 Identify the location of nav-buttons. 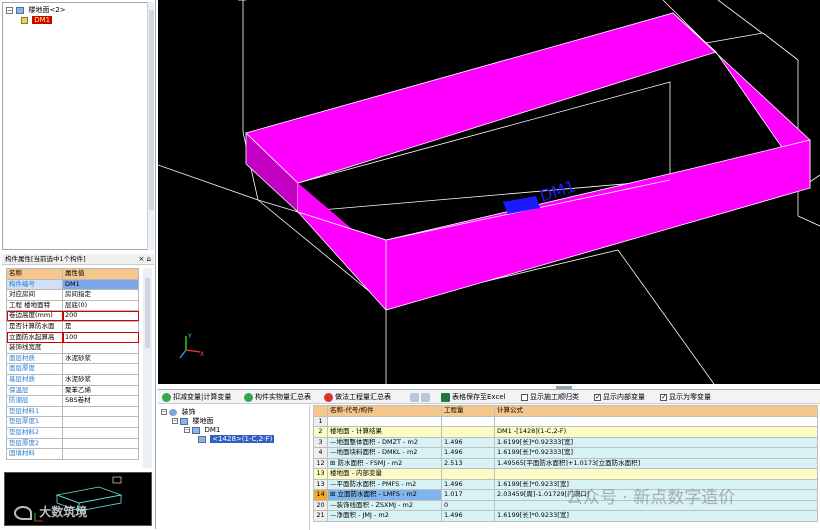
(421, 397).